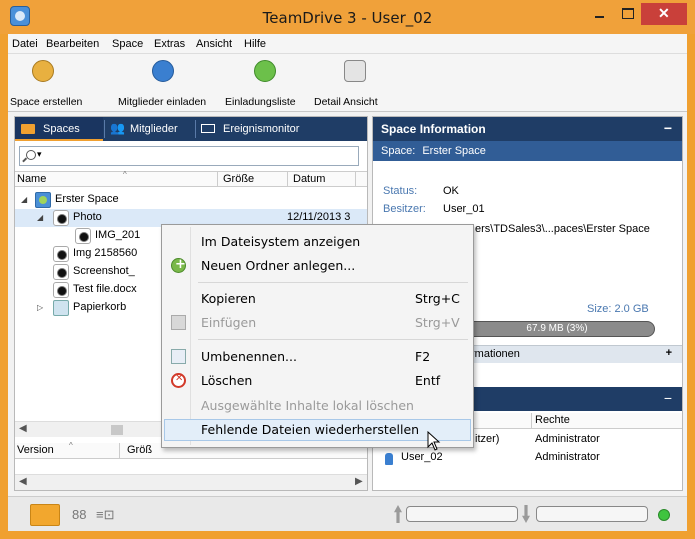 The width and height of the screenshot is (695, 539). I want to click on column-rights: Rechte, so click(552, 420).